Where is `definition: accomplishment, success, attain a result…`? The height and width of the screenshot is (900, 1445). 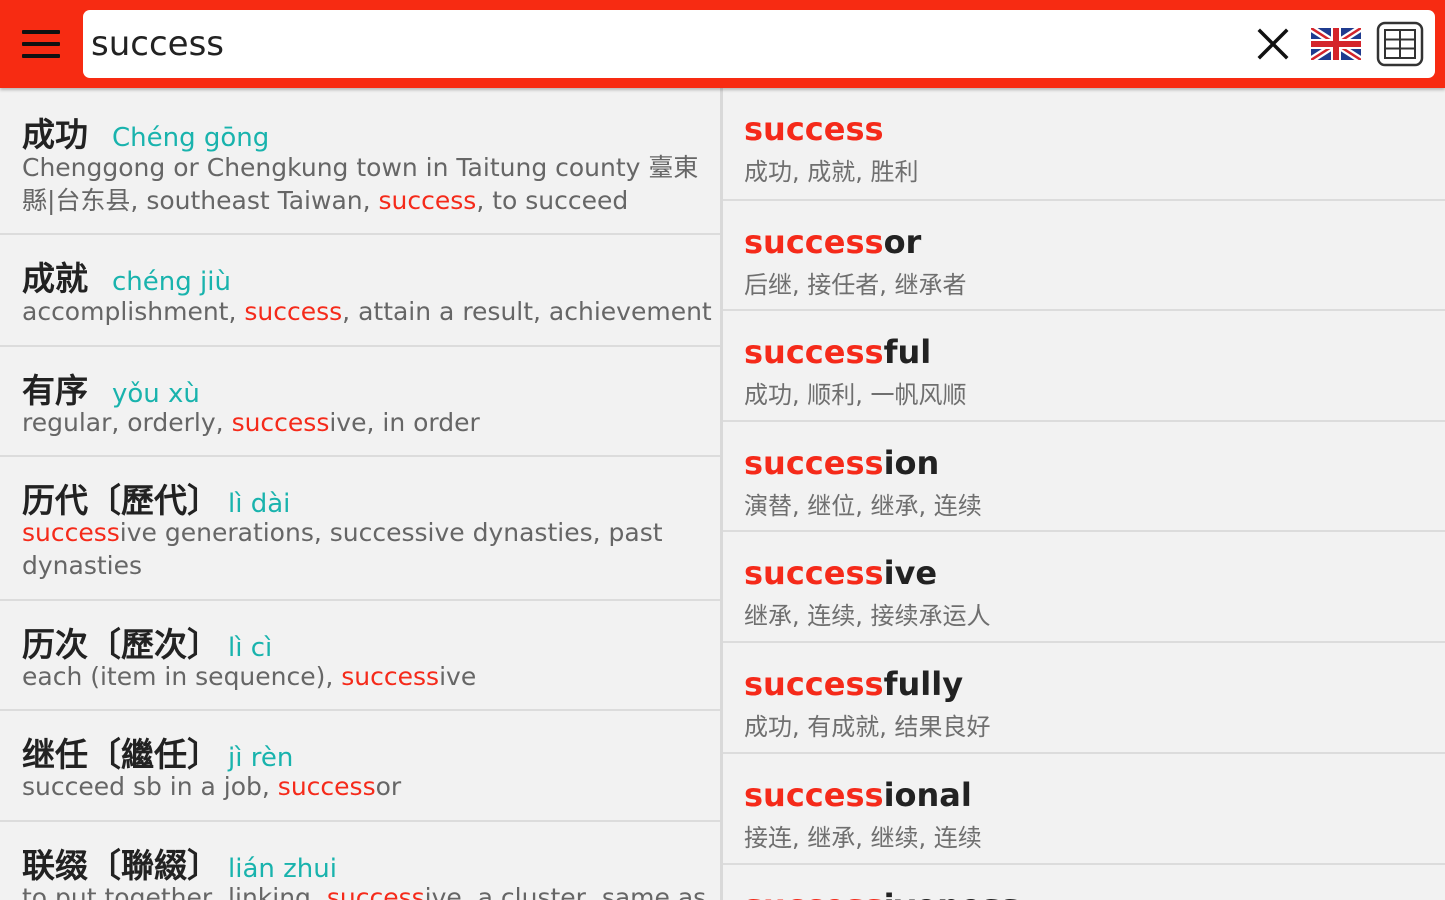
definition: accomplishment, success, attain a result… is located at coordinates (367, 311).